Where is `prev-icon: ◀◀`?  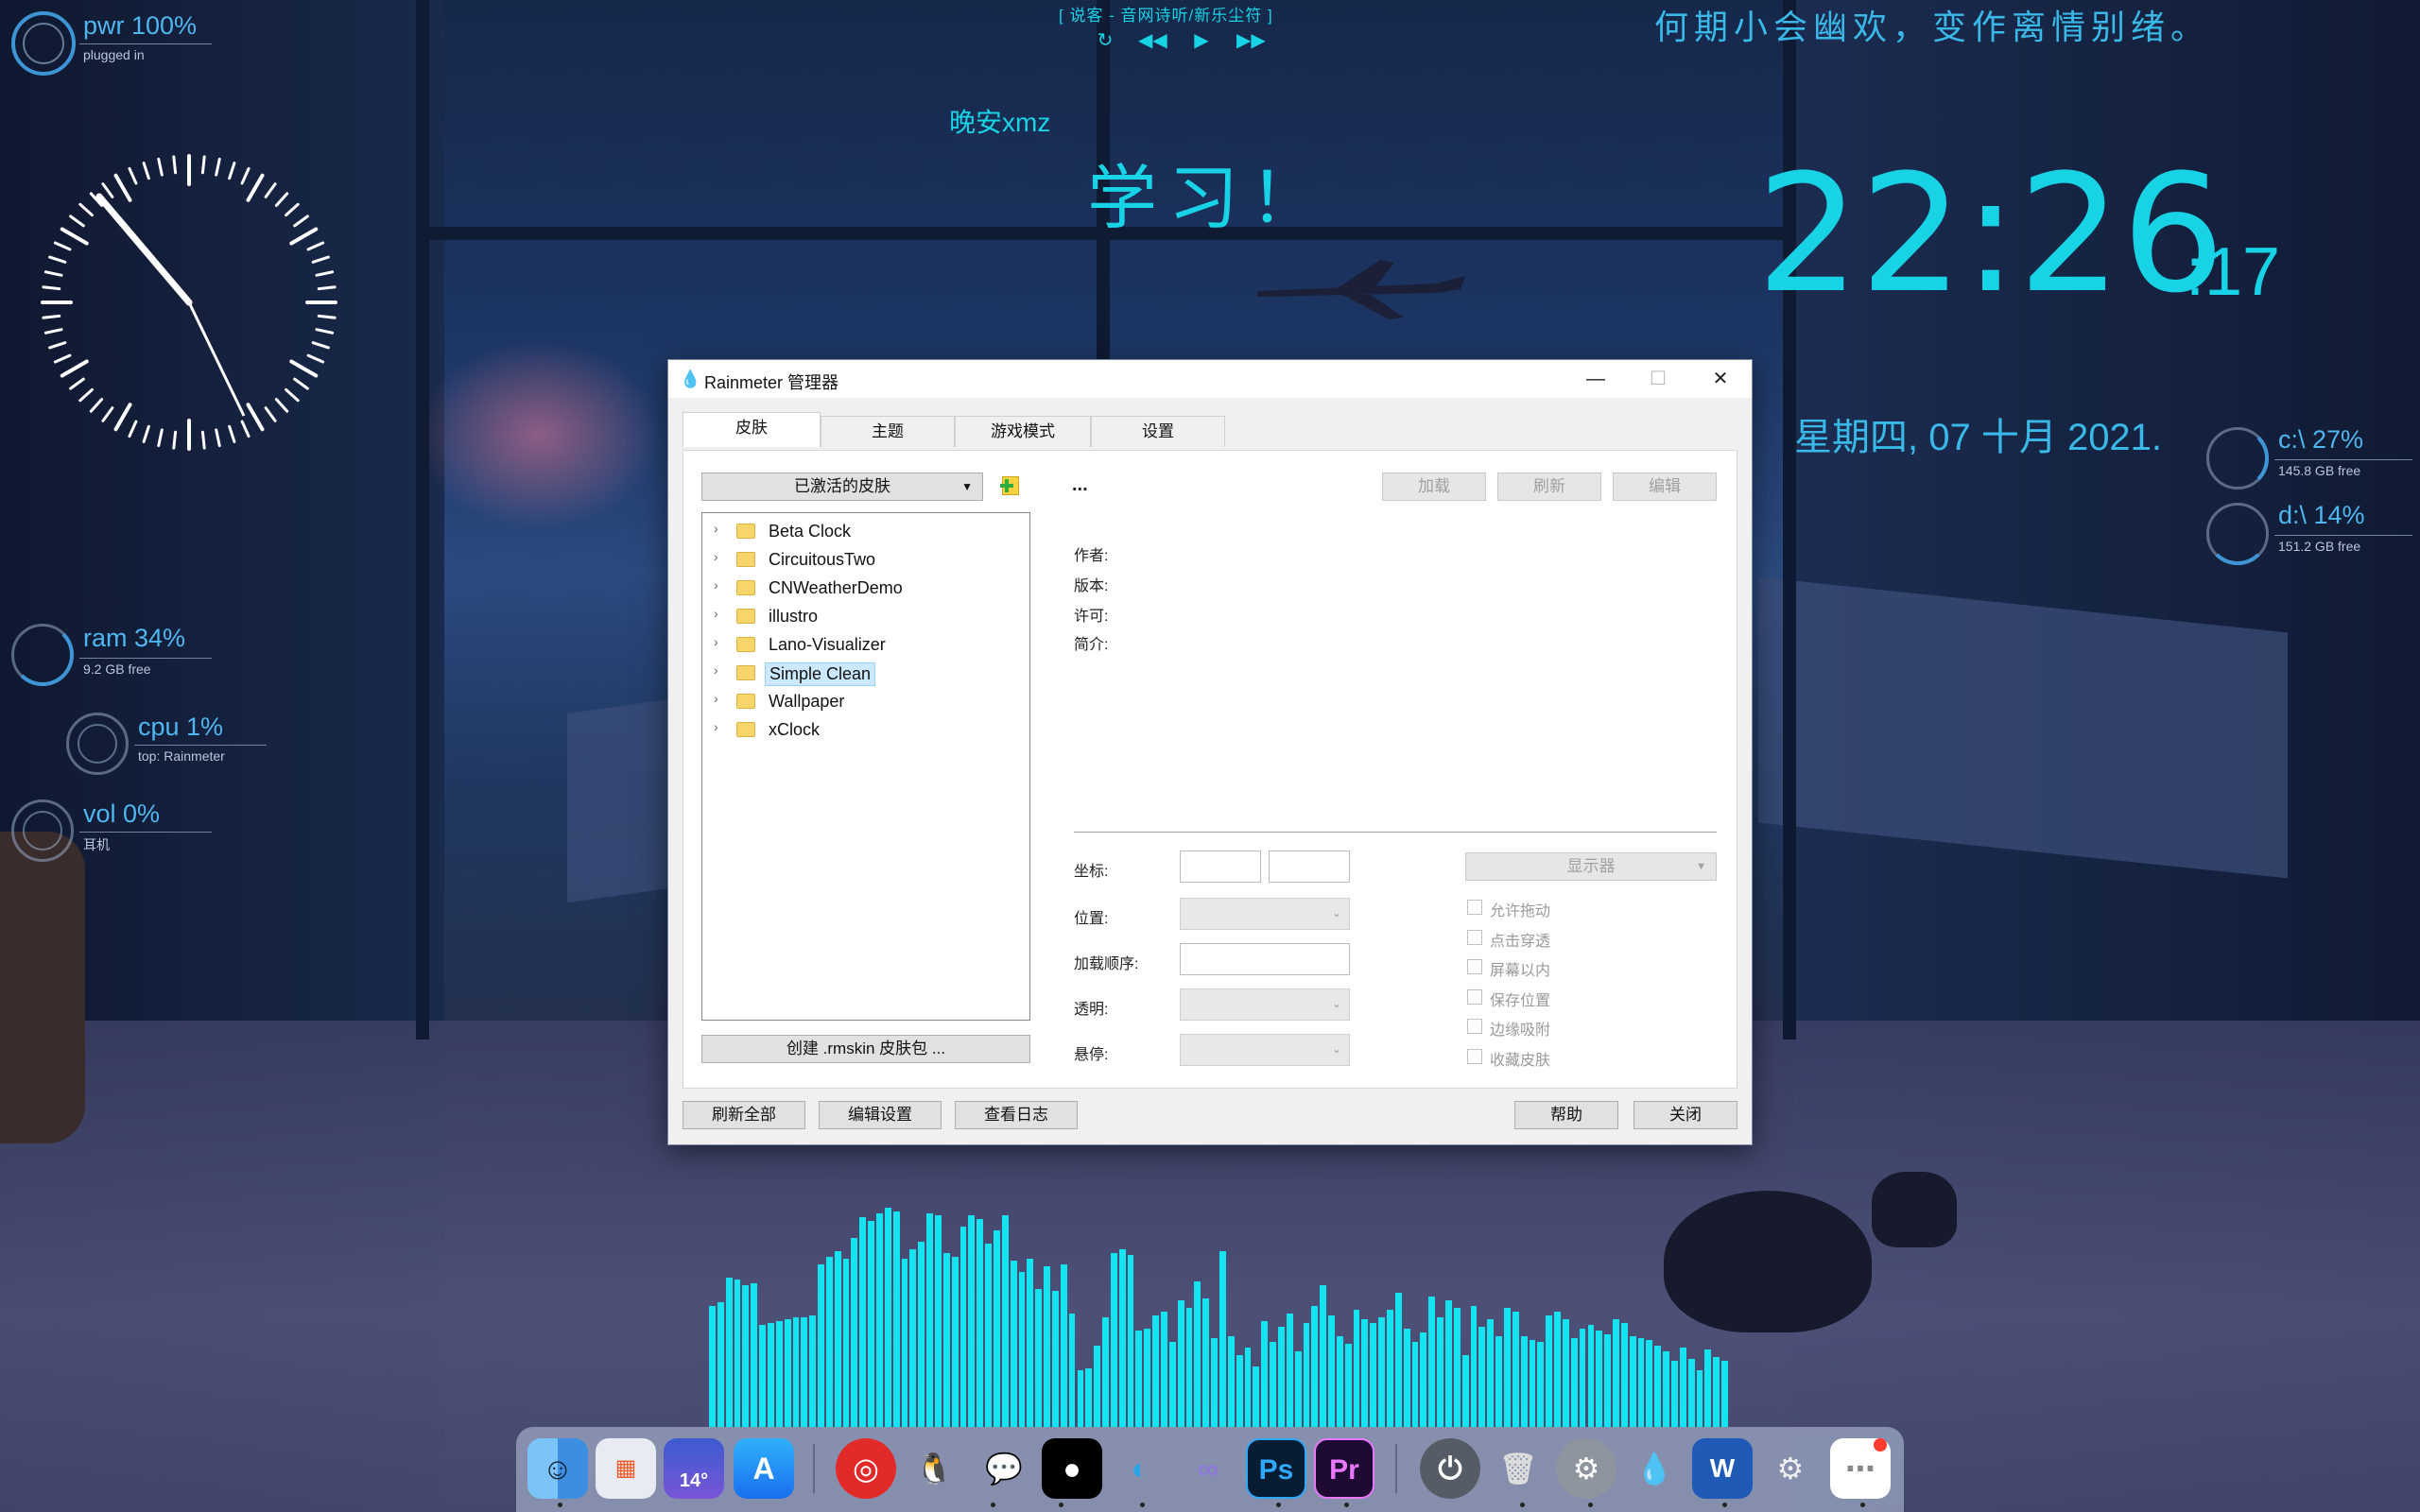 prev-icon: ◀◀ is located at coordinates (1153, 40).